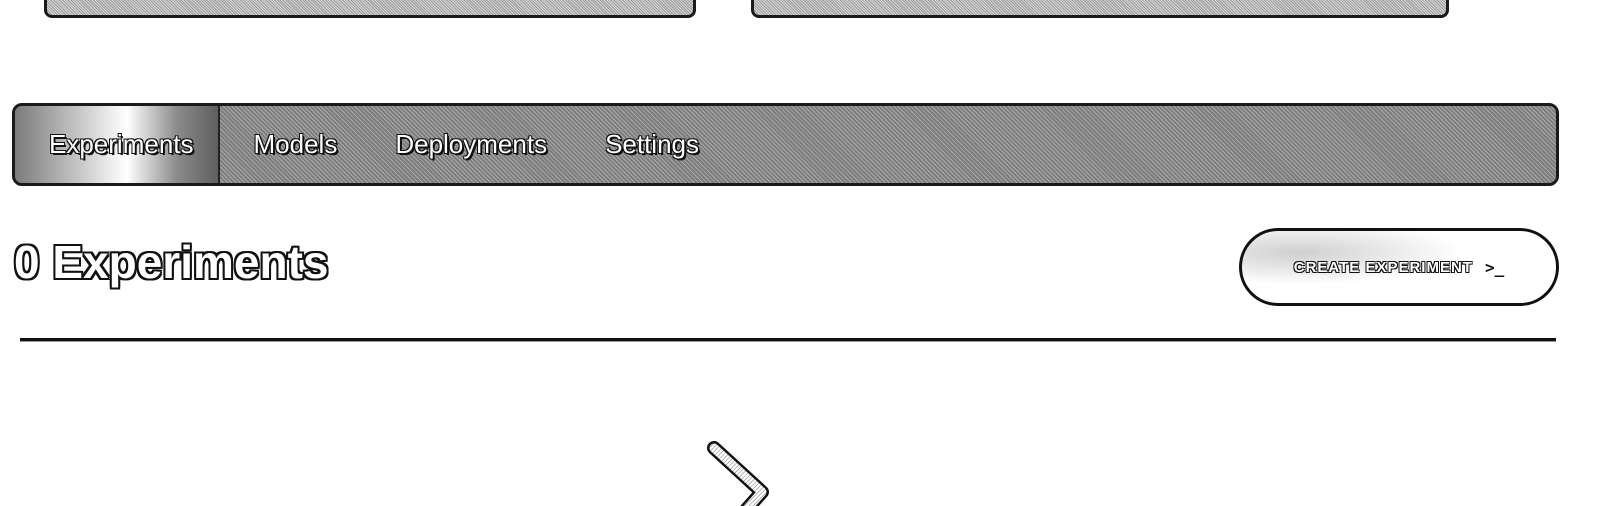 The image size is (1600, 506). What do you see at coordinates (1383, 267) in the screenshot?
I see `create-experiment-label: CREATE EXPERIMENT` at bounding box center [1383, 267].